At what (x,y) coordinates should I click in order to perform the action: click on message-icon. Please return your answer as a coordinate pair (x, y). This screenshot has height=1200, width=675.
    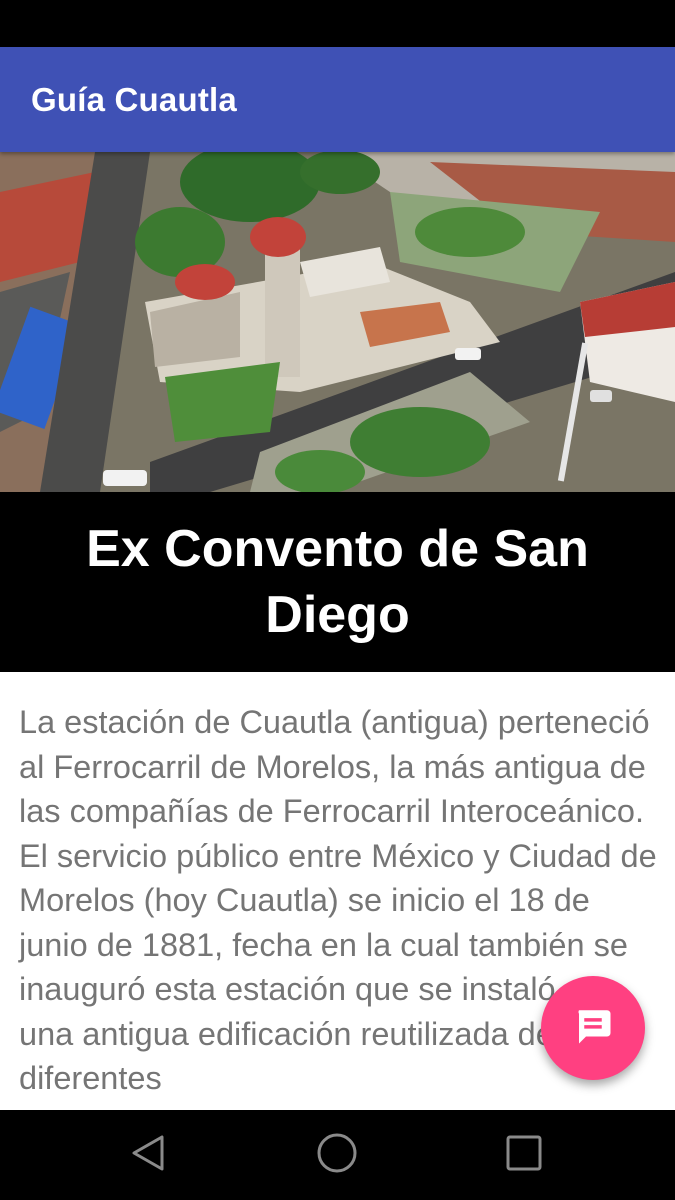
    Looking at the image, I should click on (593, 1028).